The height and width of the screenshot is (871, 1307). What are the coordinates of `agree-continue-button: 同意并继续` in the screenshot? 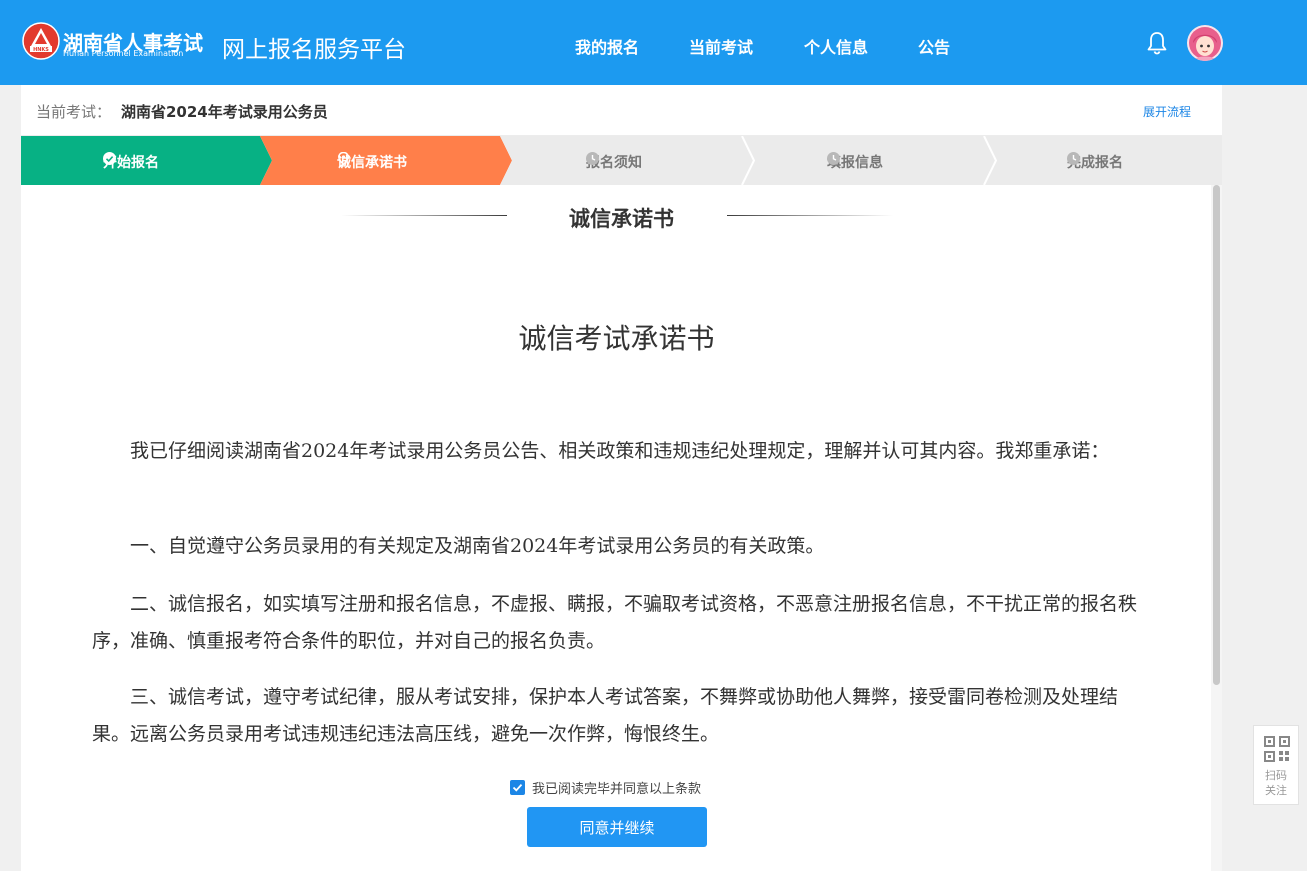 It's located at (617, 827).